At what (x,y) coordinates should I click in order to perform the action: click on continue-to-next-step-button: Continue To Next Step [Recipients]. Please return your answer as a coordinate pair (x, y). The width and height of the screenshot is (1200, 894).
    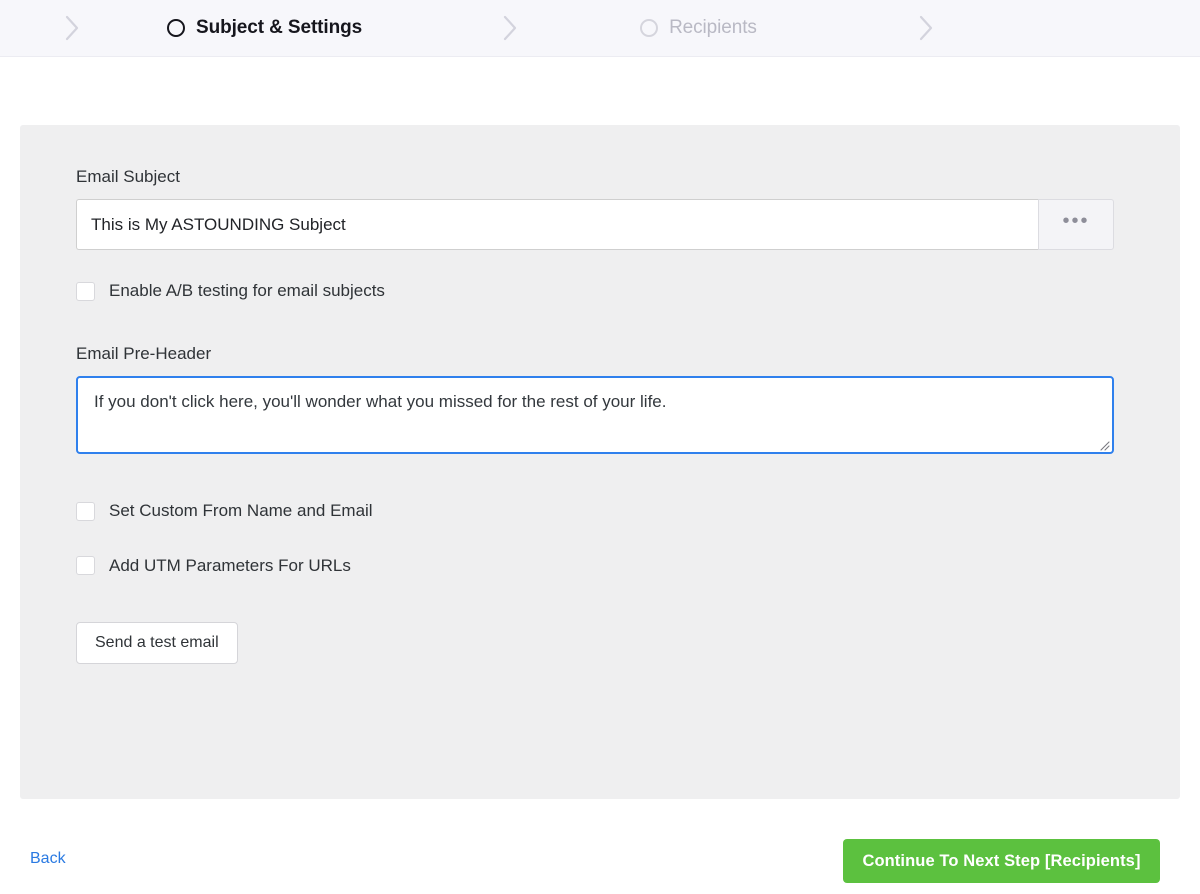
    Looking at the image, I should click on (1001, 861).